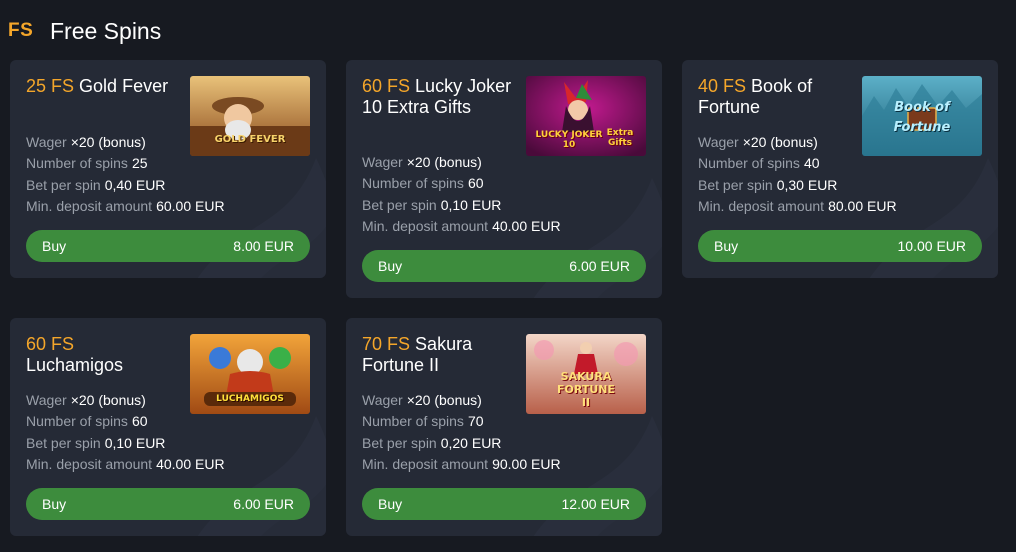 This screenshot has width=1016, height=552. Describe the element at coordinates (504, 504) in the screenshot. I see `buy-button: Buy 12.00 EUR` at that location.